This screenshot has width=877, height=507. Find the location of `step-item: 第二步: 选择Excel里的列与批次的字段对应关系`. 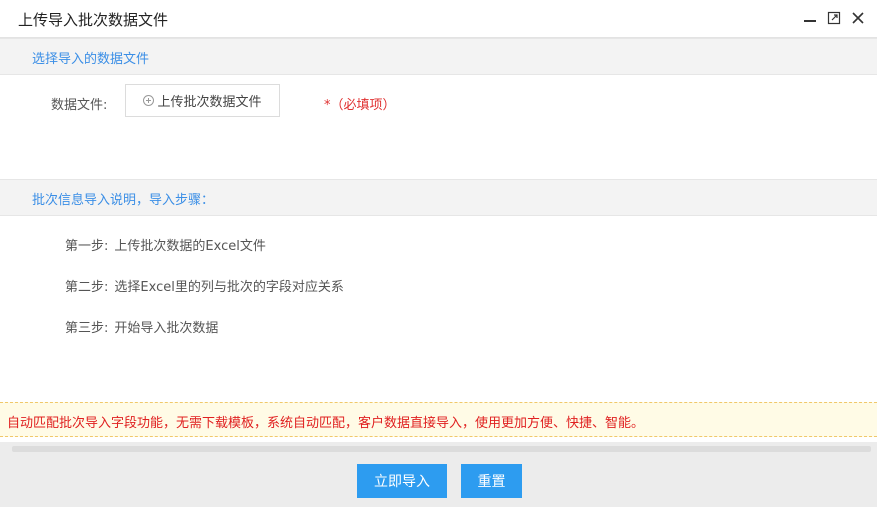

step-item: 第二步: 选择Excel里的列与批次的字段对应关系 is located at coordinates (204, 285).